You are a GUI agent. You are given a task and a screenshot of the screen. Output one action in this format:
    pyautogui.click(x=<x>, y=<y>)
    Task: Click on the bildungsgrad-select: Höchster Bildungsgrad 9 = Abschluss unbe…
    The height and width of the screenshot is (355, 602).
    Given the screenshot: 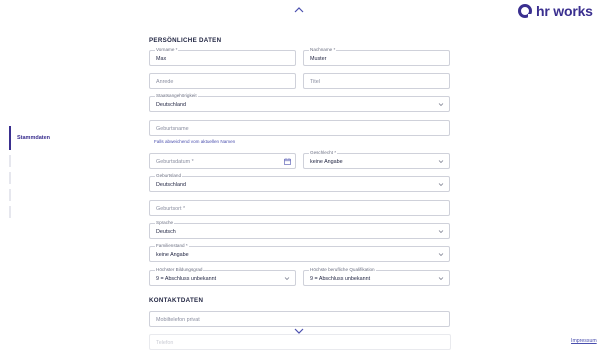 What is the action you would take?
    pyautogui.click(x=222, y=276)
    